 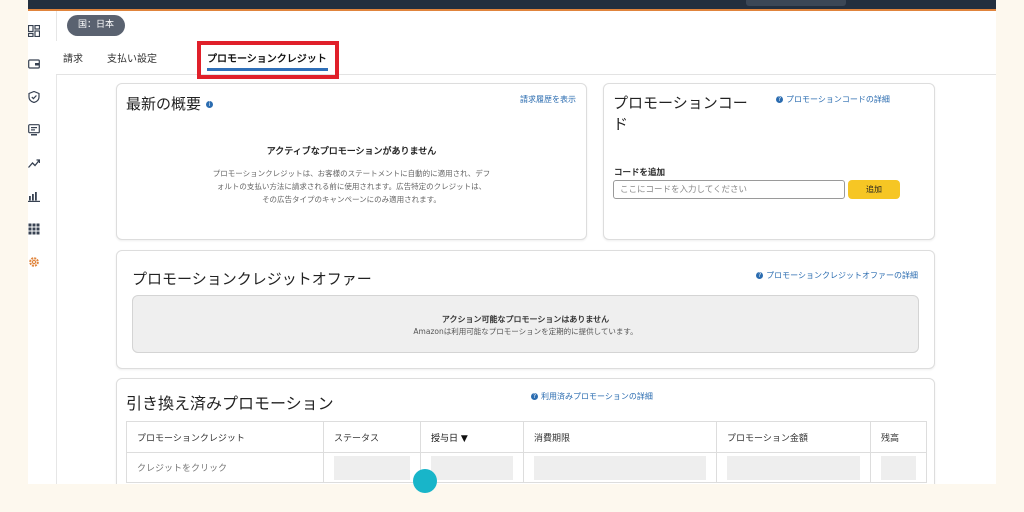 What do you see at coordinates (351, 173) in the screenshot?
I see `description-line: プロモーションクレジットは、お客様のステートメントに自動的に適用され、デフ` at bounding box center [351, 173].